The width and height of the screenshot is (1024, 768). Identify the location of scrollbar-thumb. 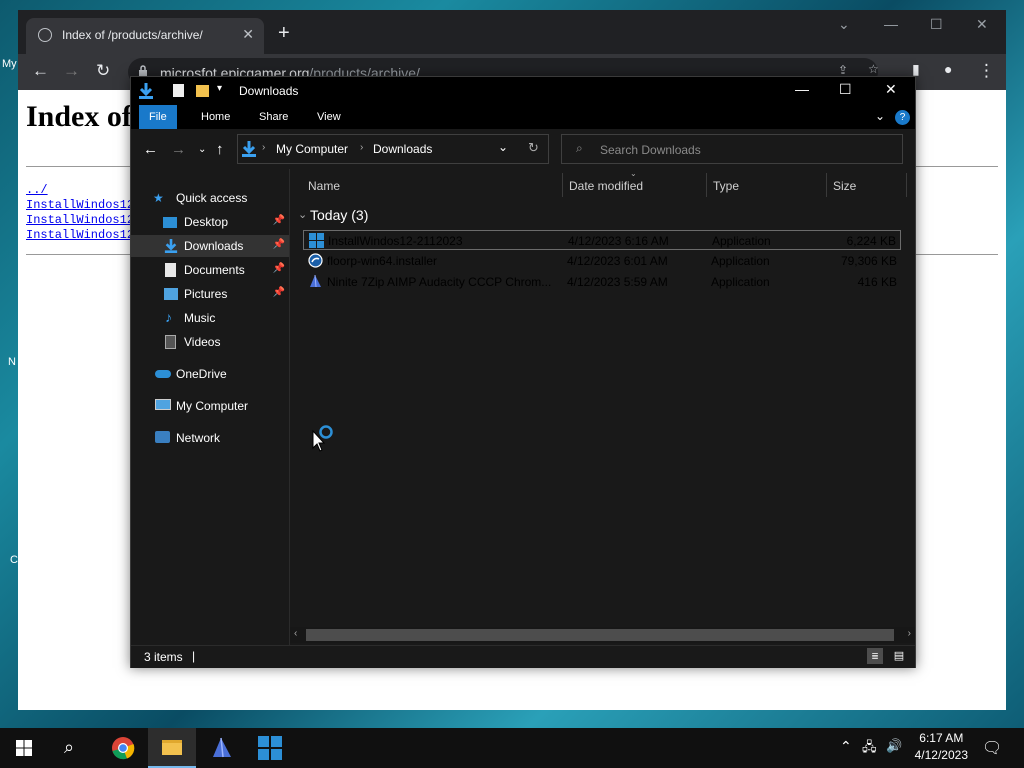
(600, 635).